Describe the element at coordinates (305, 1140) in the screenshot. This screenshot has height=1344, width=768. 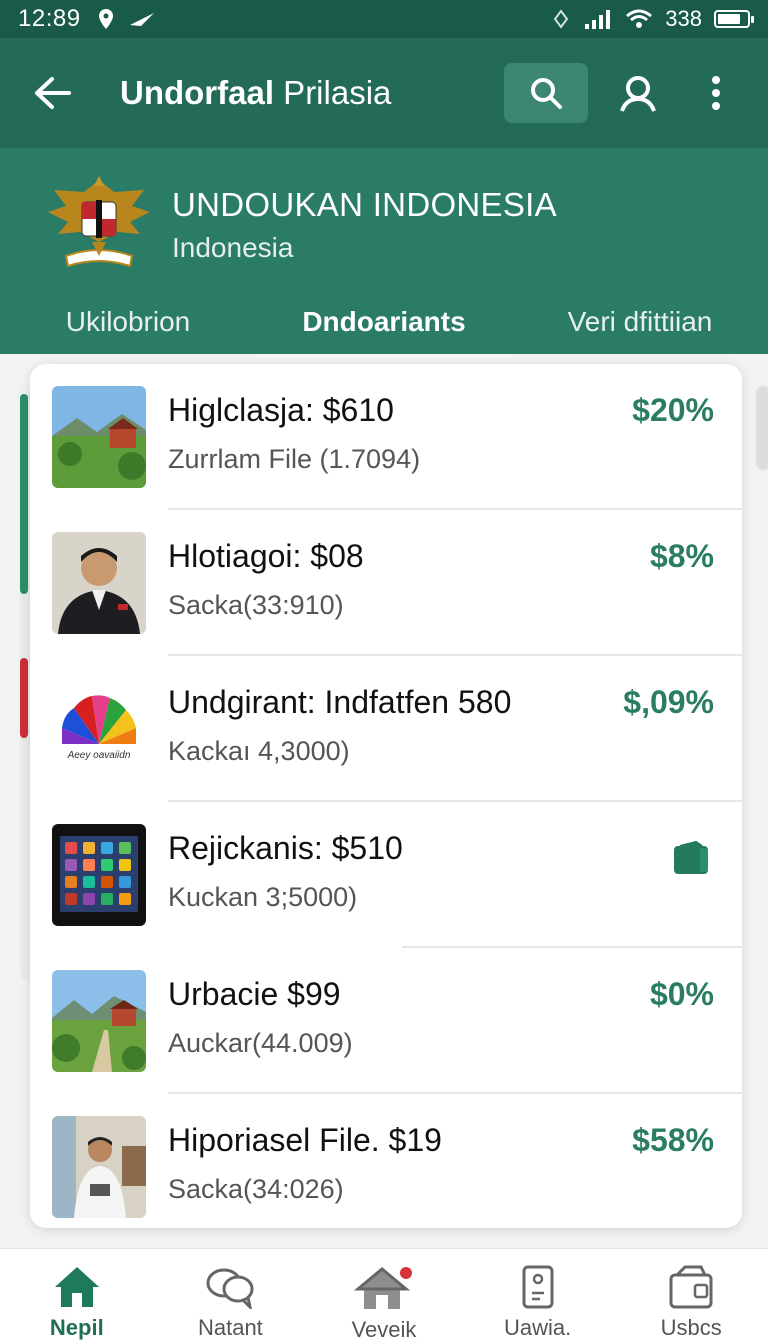
I see `item-title: Hiporiasel File. $19` at that location.